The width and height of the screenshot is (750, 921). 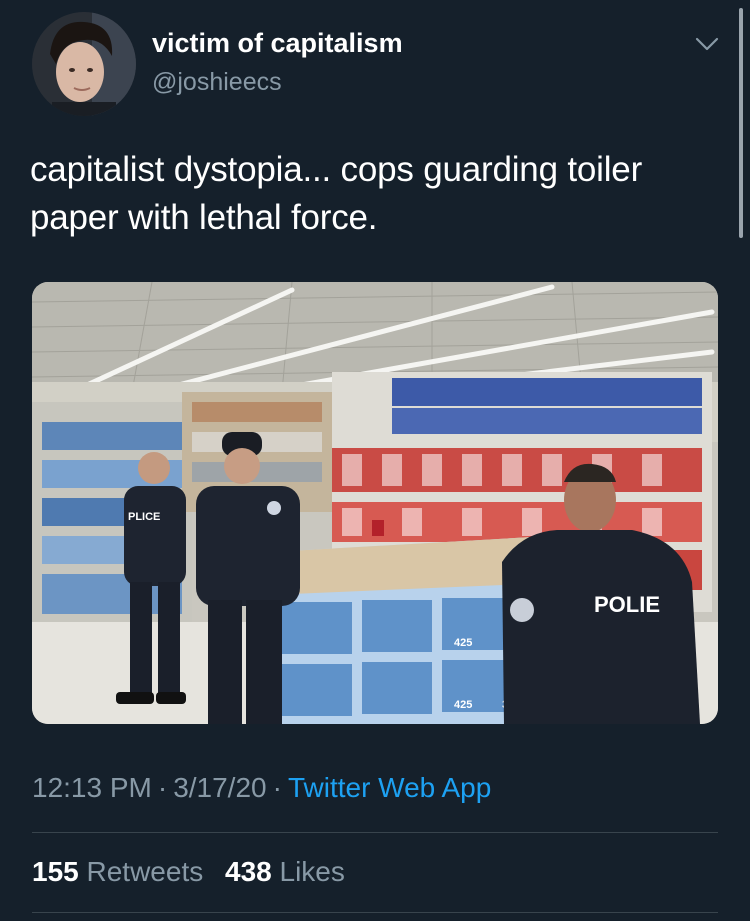 What do you see at coordinates (217, 82) in the screenshot?
I see `user-handle: @joshieecs` at bounding box center [217, 82].